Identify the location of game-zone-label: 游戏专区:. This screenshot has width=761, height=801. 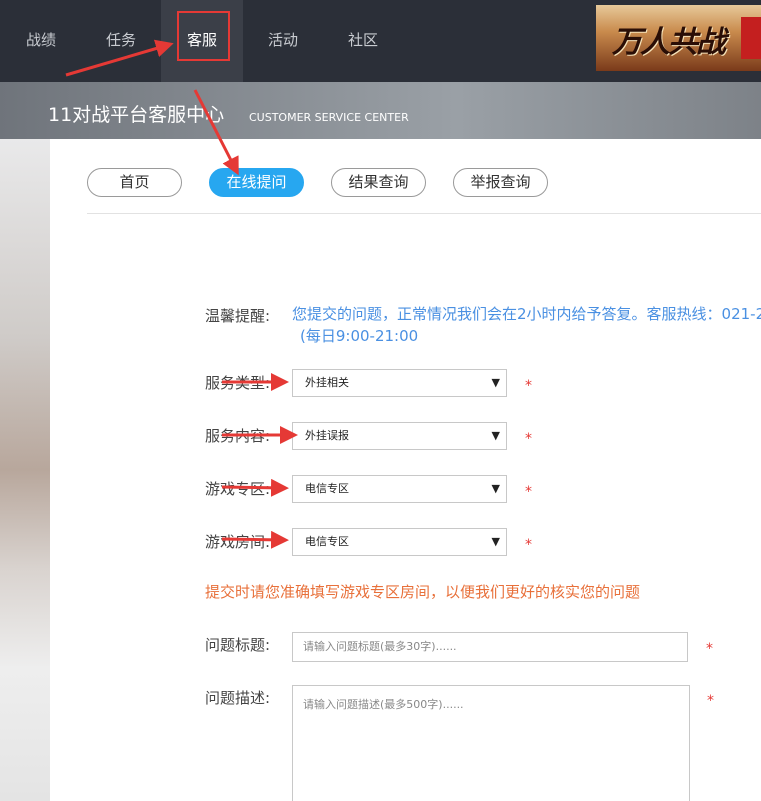
(238, 489).